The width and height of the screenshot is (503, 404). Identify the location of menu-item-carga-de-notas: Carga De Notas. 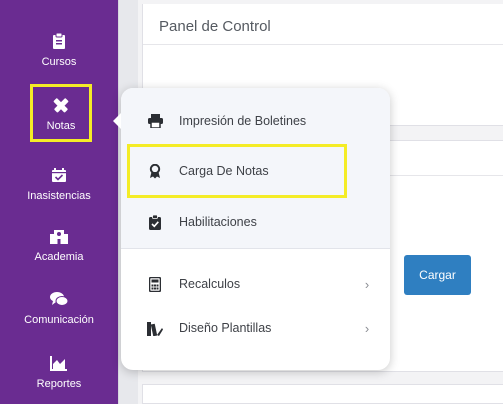
(255, 171).